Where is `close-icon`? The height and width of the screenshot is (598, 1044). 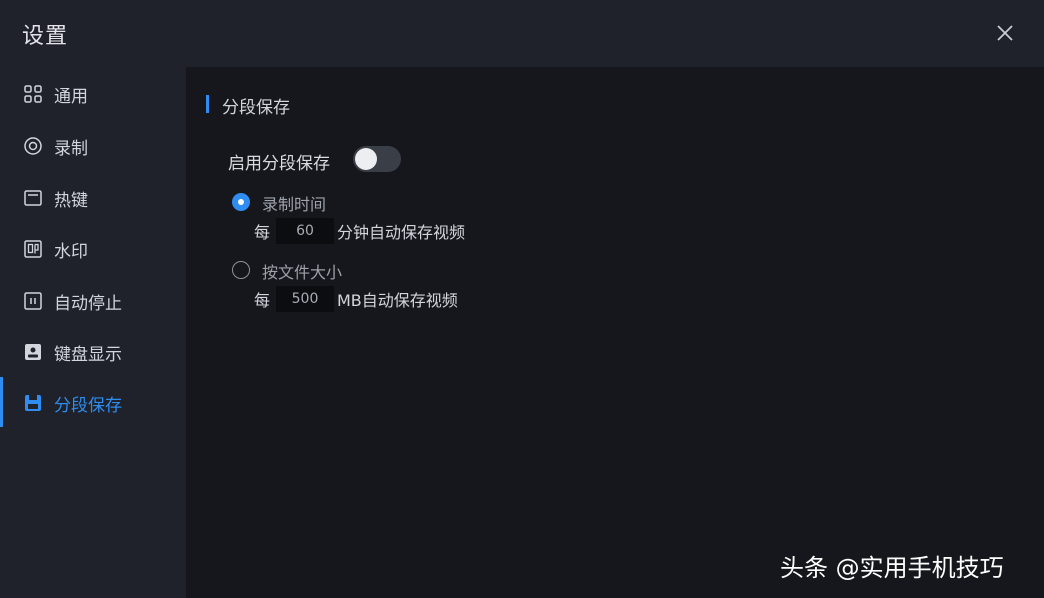
close-icon is located at coordinates (1005, 33).